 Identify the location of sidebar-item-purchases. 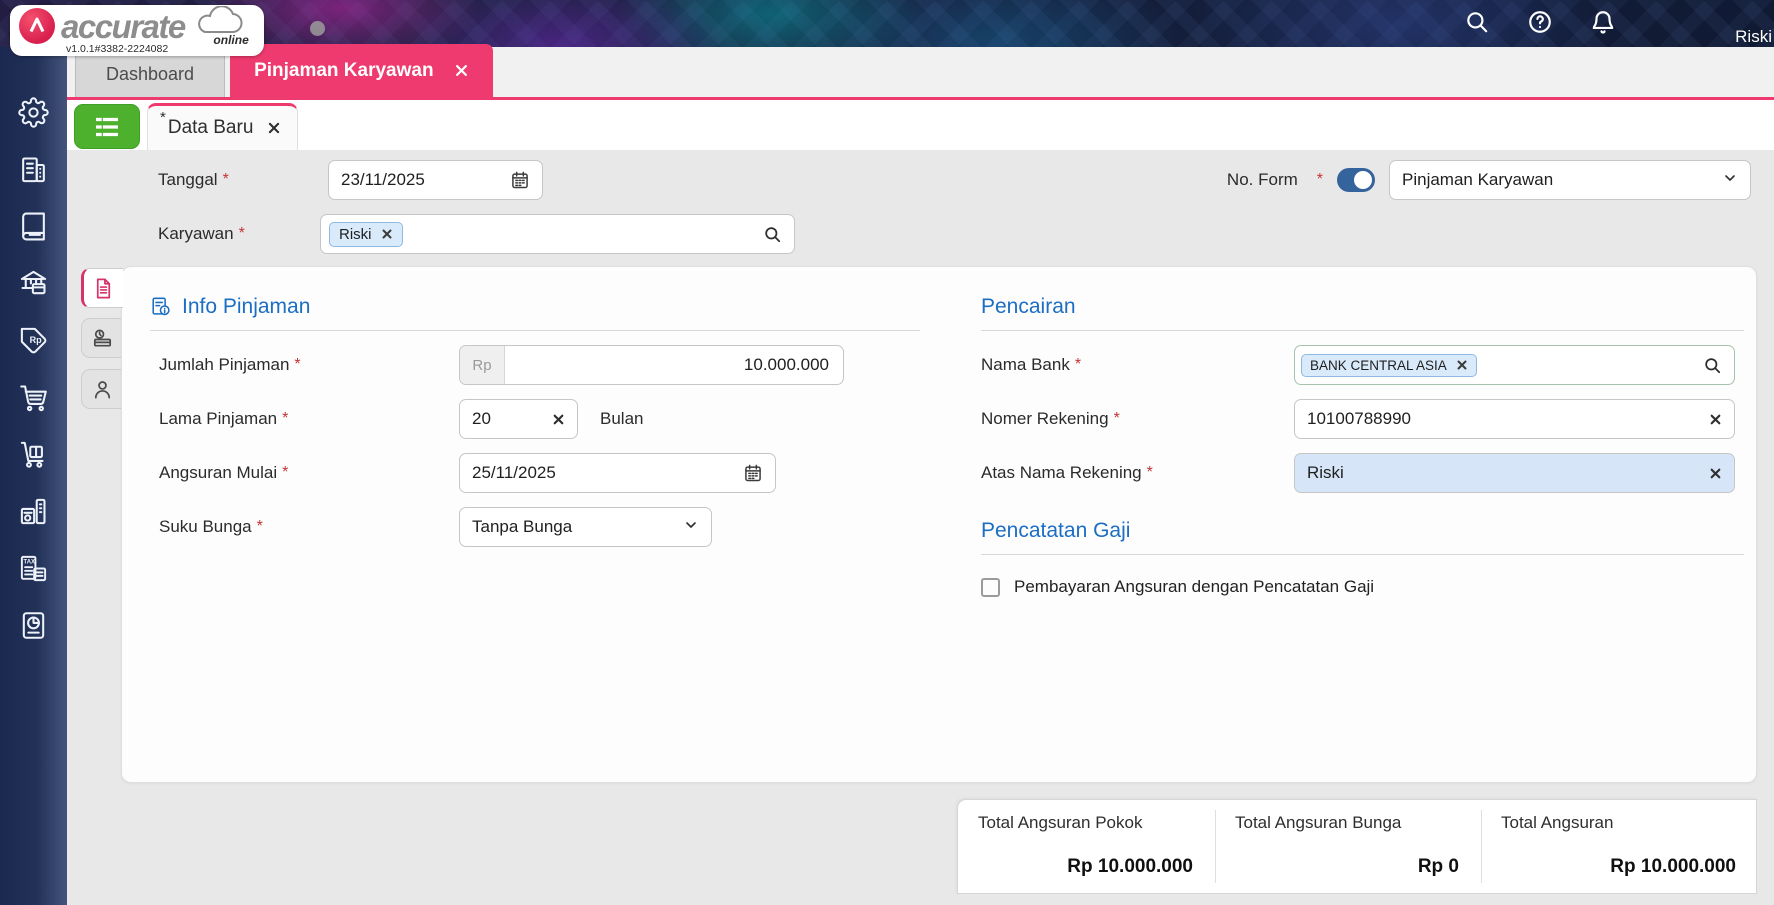
(34, 397).